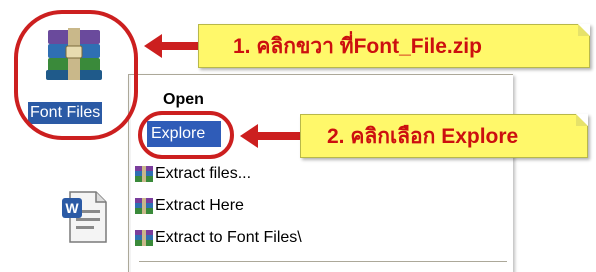 Image resolution: width=596 pixels, height=272 pixels. I want to click on menu-item-label: Extract Here, so click(199, 205).